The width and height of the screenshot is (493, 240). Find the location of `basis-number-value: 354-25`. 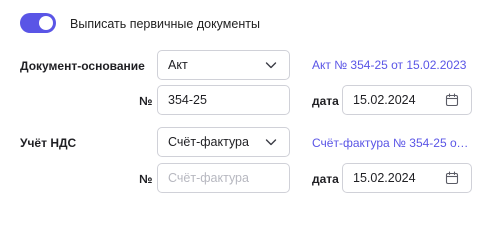

basis-number-value: 354-25 is located at coordinates (187, 100).